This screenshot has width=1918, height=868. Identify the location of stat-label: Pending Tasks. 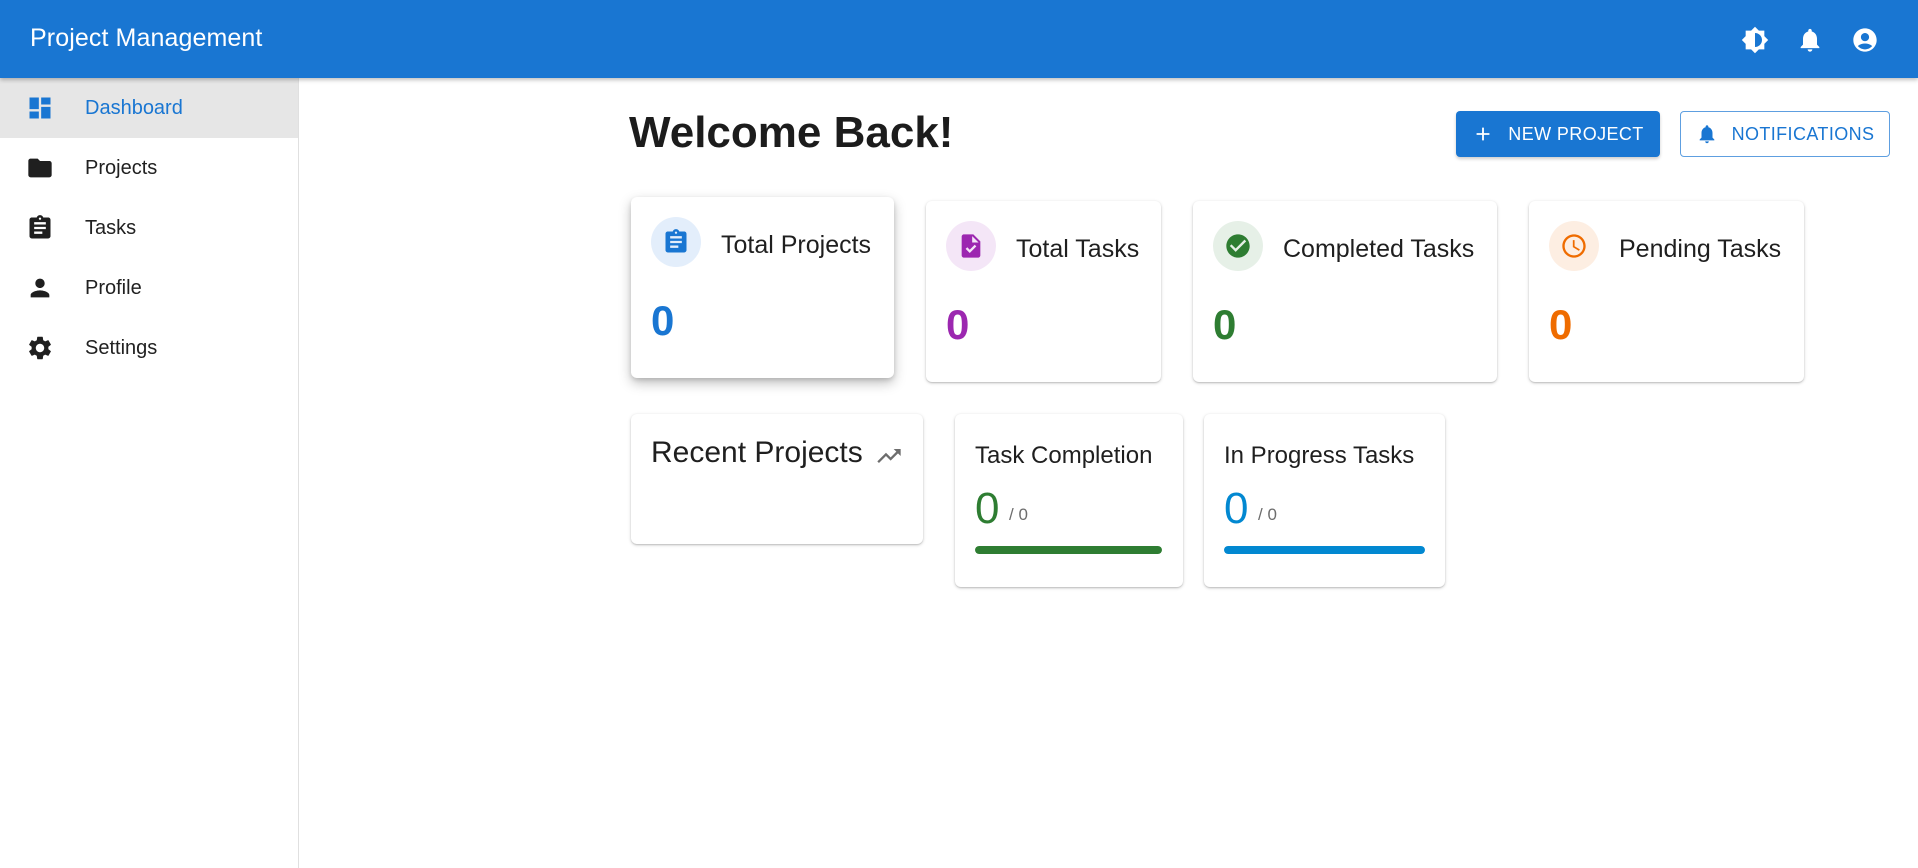
(1700, 249).